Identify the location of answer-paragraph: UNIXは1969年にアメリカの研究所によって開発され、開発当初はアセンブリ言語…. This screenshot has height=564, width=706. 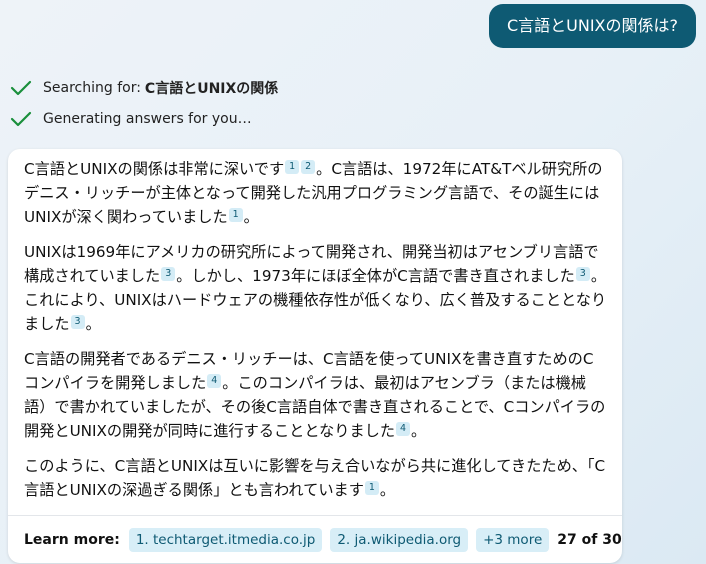
(316, 288).